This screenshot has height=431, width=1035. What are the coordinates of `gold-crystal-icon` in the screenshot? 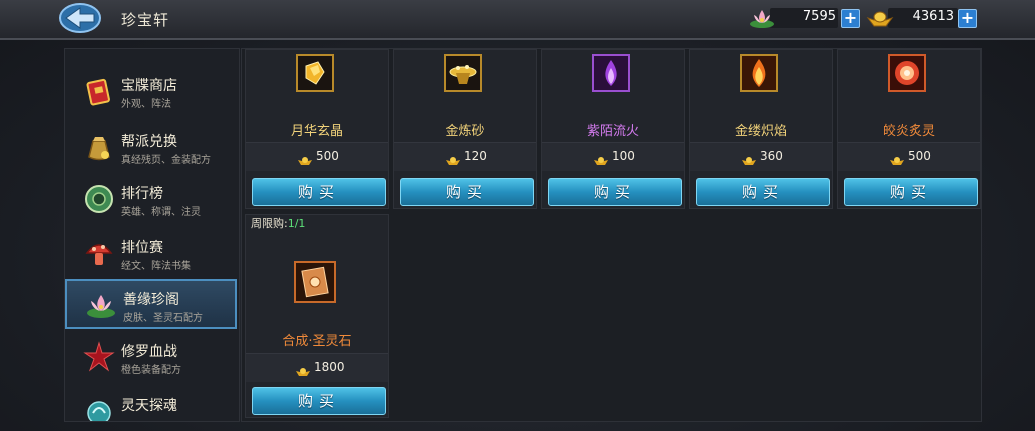 It's located at (315, 73).